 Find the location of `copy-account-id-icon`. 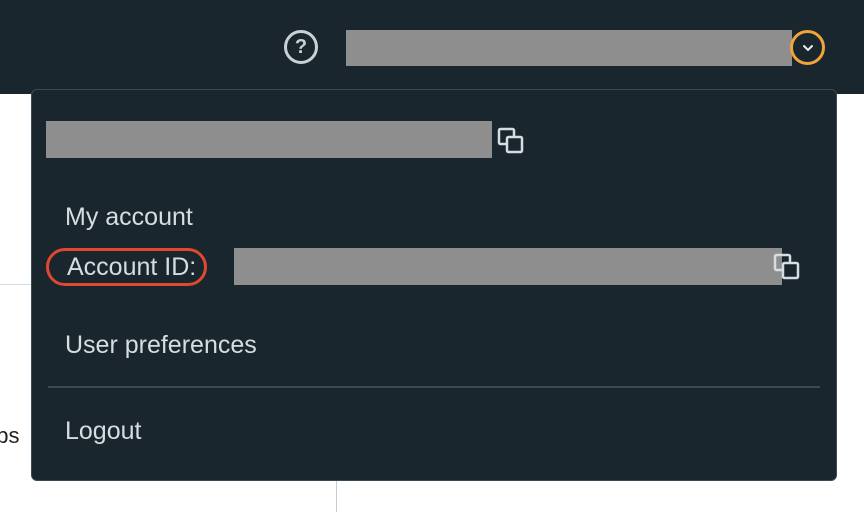

copy-account-id-icon is located at coordinates (787, 267).